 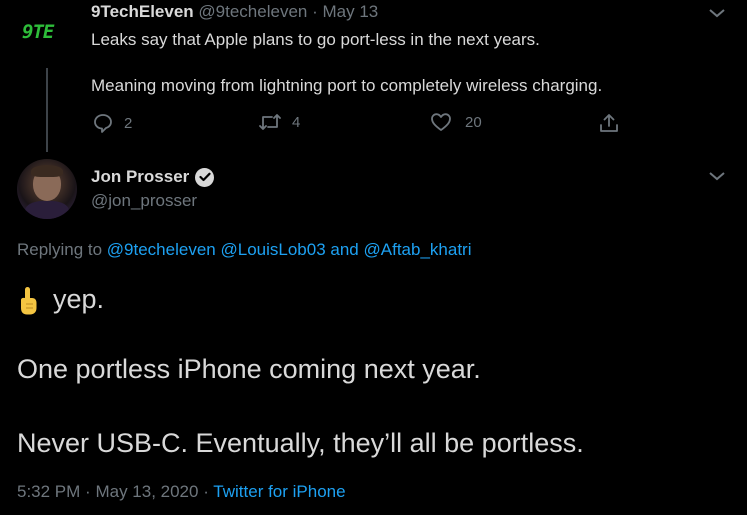 What do you see at coordinates (272, 249) in the screenshot?
I see `mention-louislob03: @LouisLob03` at bounding box center [272, 249].